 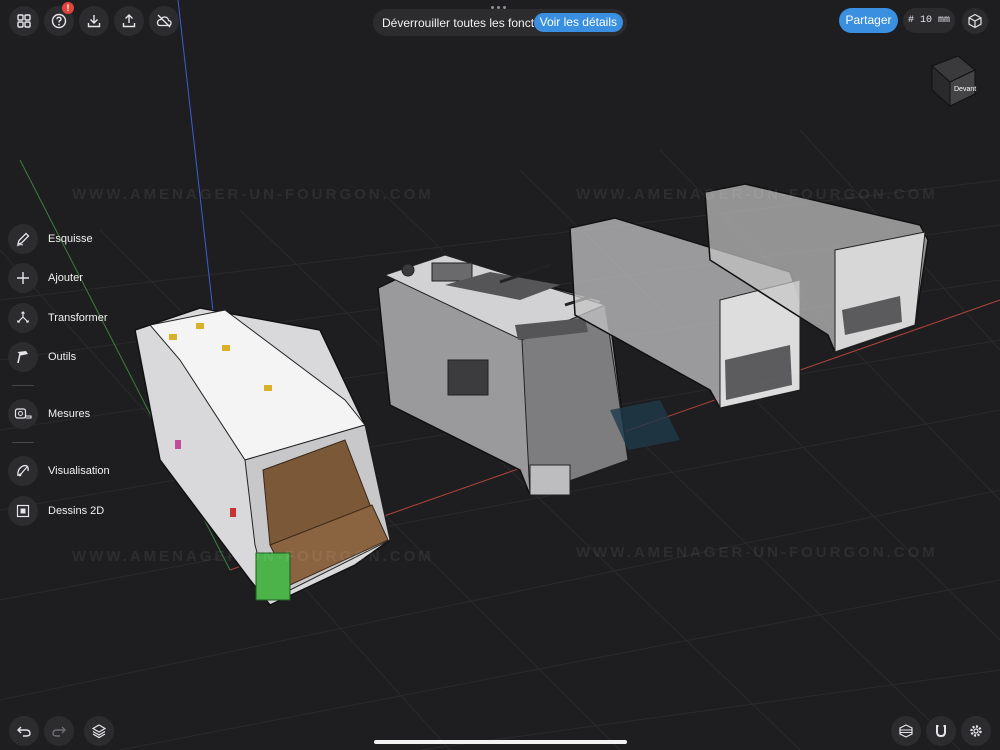 I want to click on tool-visualisation-label: Visualisation, so click(x=79, y=471).